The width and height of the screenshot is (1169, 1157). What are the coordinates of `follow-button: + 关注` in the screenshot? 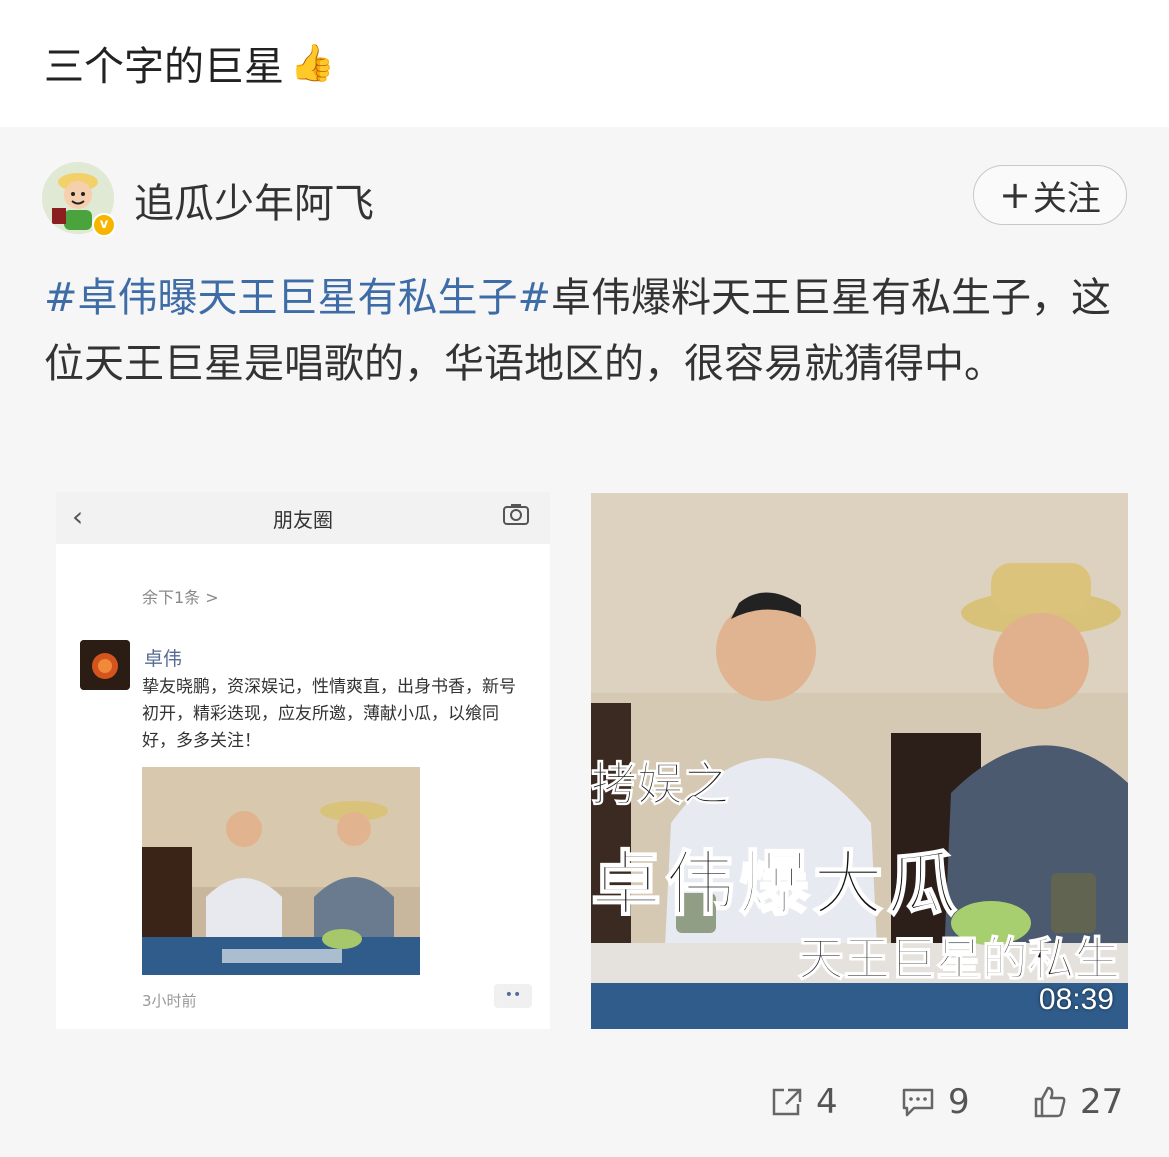 It's located at (1050, 195).